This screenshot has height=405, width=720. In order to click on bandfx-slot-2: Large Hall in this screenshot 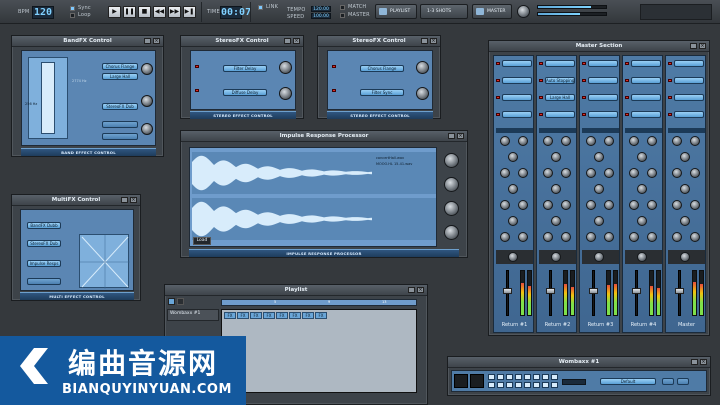, I will do `click(120, 76)`.